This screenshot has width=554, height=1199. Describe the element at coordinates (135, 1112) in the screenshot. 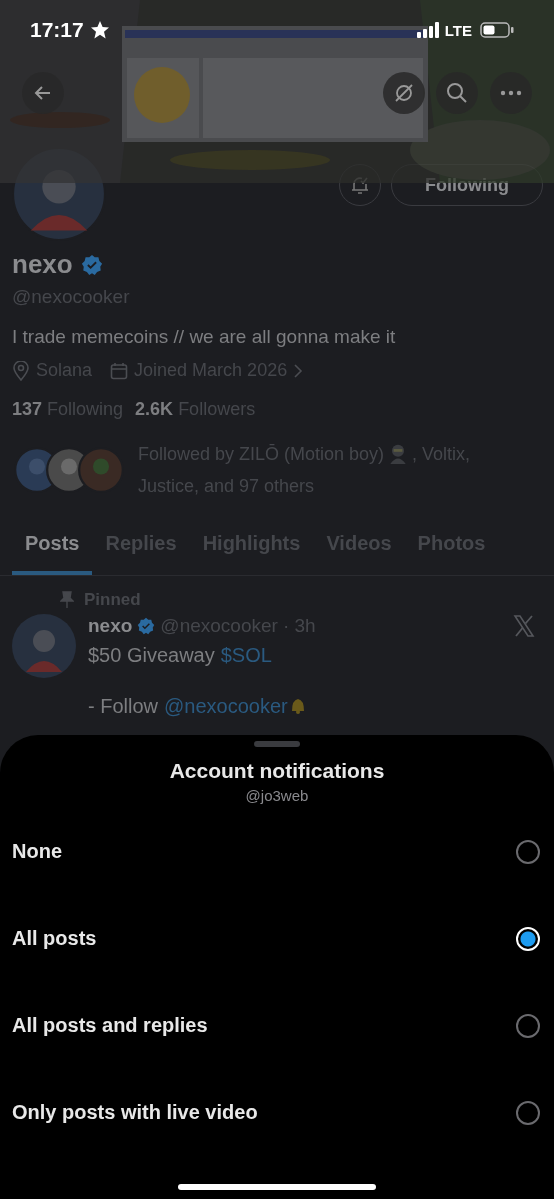

I see `option-label: Only posts with live video` at that location.